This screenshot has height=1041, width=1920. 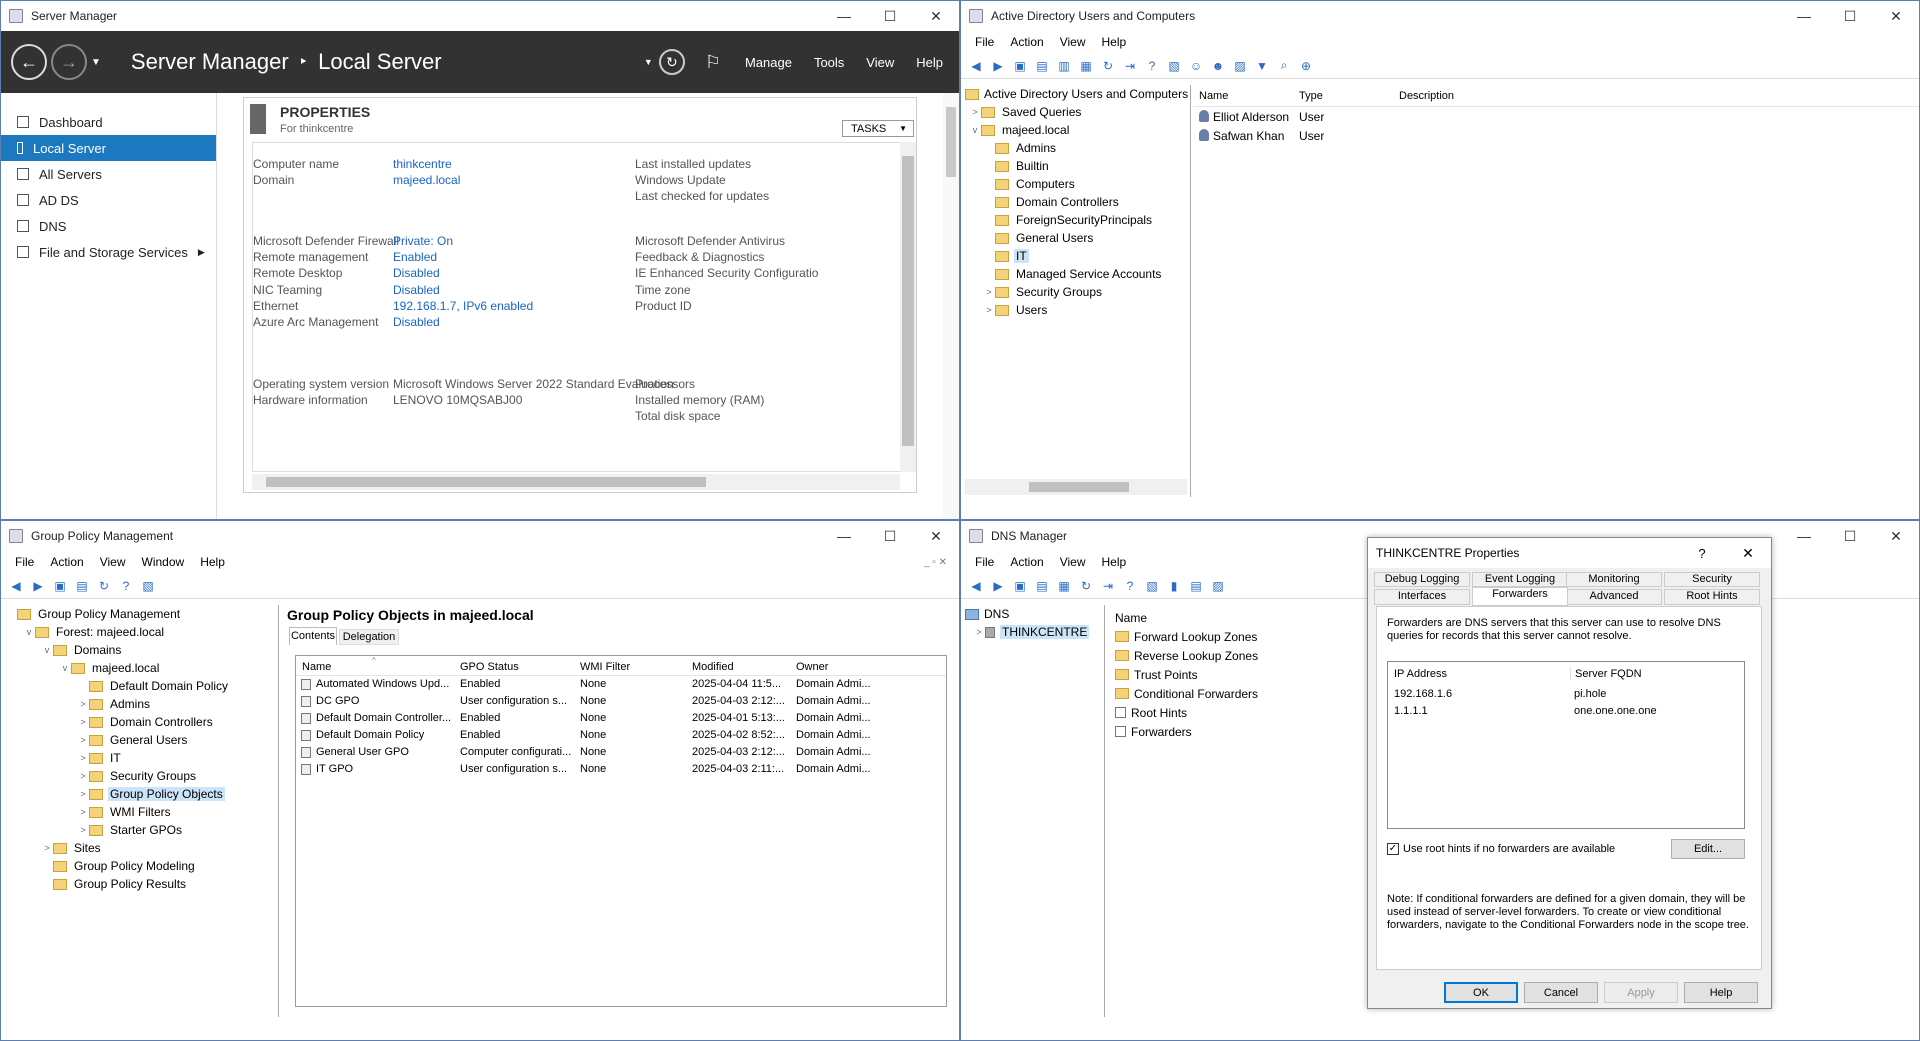 I want to click on menu-action: Action, so click(x=1026, y=562).